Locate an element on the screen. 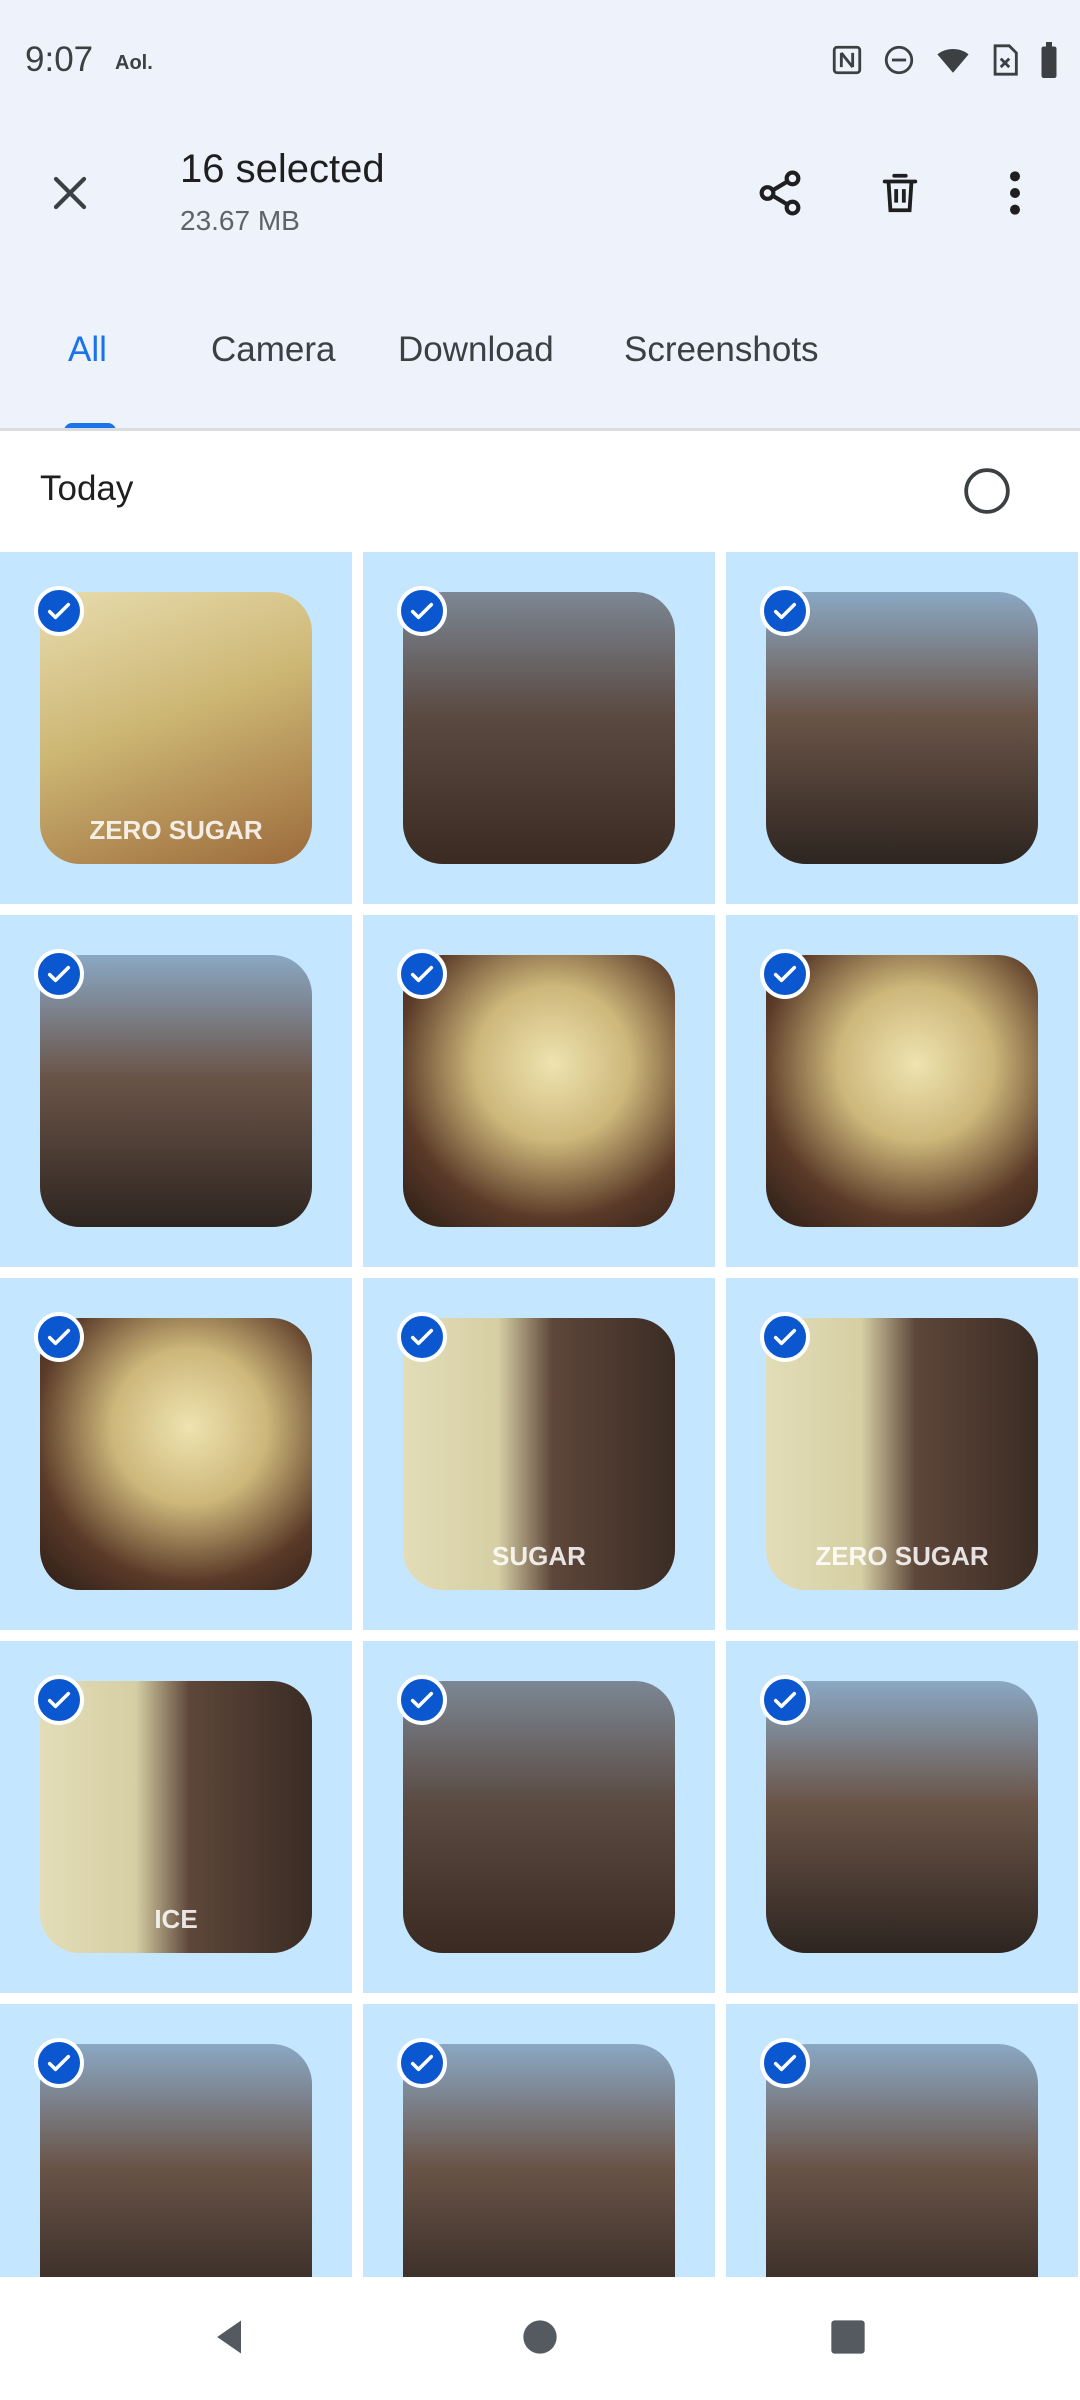  share-button is located at coordinates (780, 193).